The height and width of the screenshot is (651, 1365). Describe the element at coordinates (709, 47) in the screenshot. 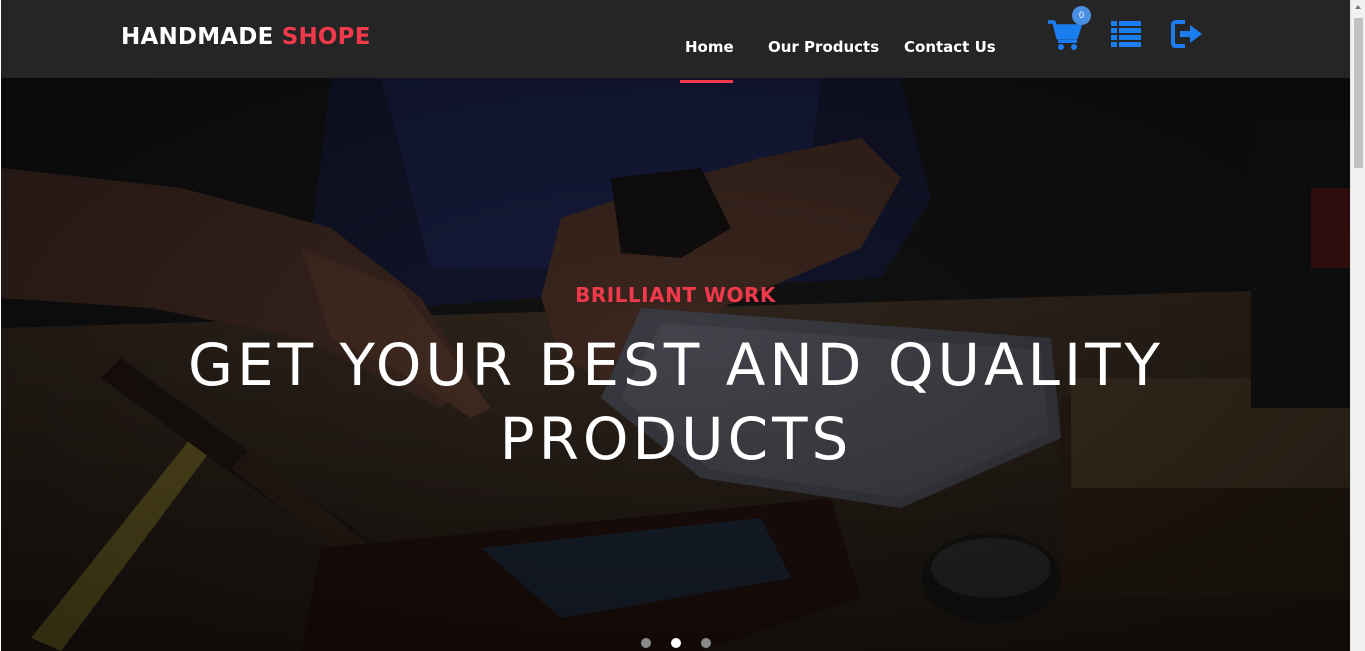

I see `nav-home-link: Home` at that location.